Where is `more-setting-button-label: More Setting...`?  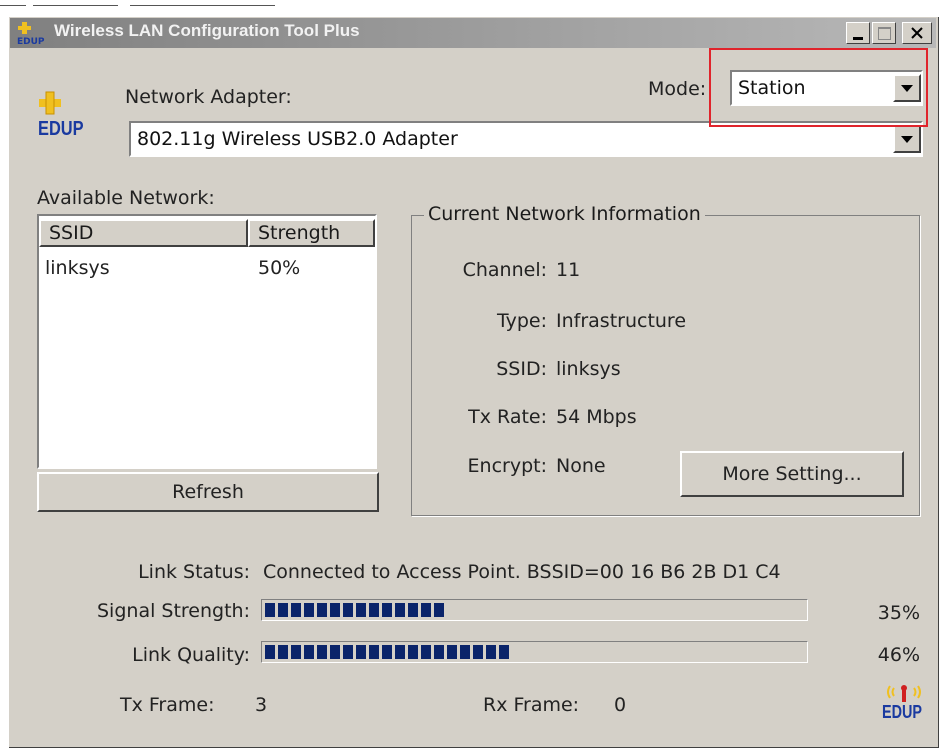 more-setting-button-label: More Setting... is located at coordinates (792, 474).